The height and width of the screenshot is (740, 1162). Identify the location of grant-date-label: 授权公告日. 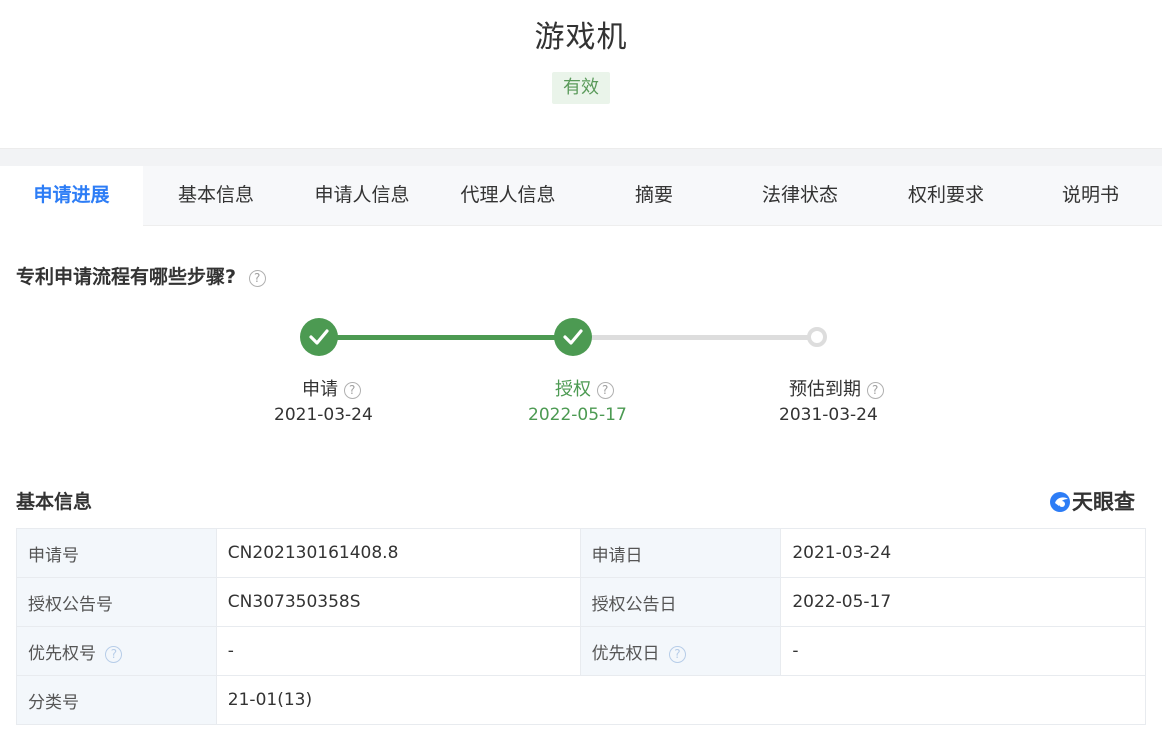
(680, 602).